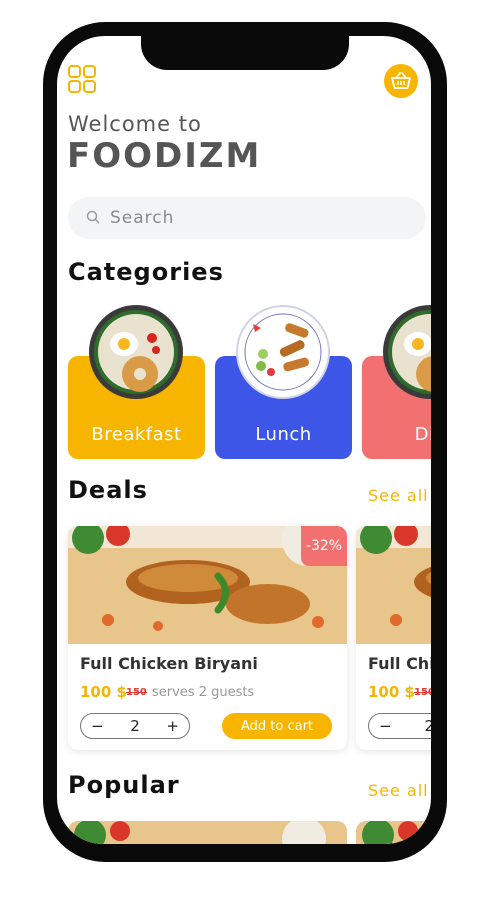 Image resolution: width=483 pixels, height=900 pixels. I want to click on deal-card: Full Chi 100 $ 150 − 2, so click(393, 638).